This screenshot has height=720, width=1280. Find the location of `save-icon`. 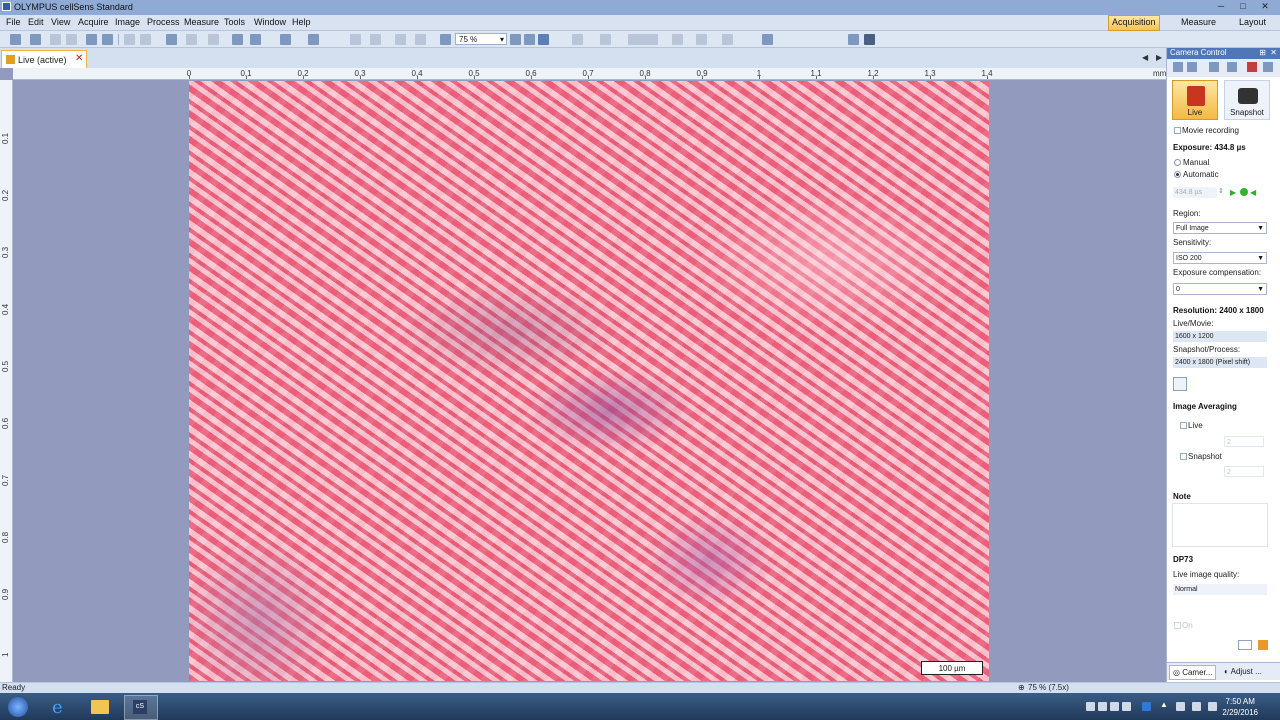

save-icon is located at coordinates (55, 39).